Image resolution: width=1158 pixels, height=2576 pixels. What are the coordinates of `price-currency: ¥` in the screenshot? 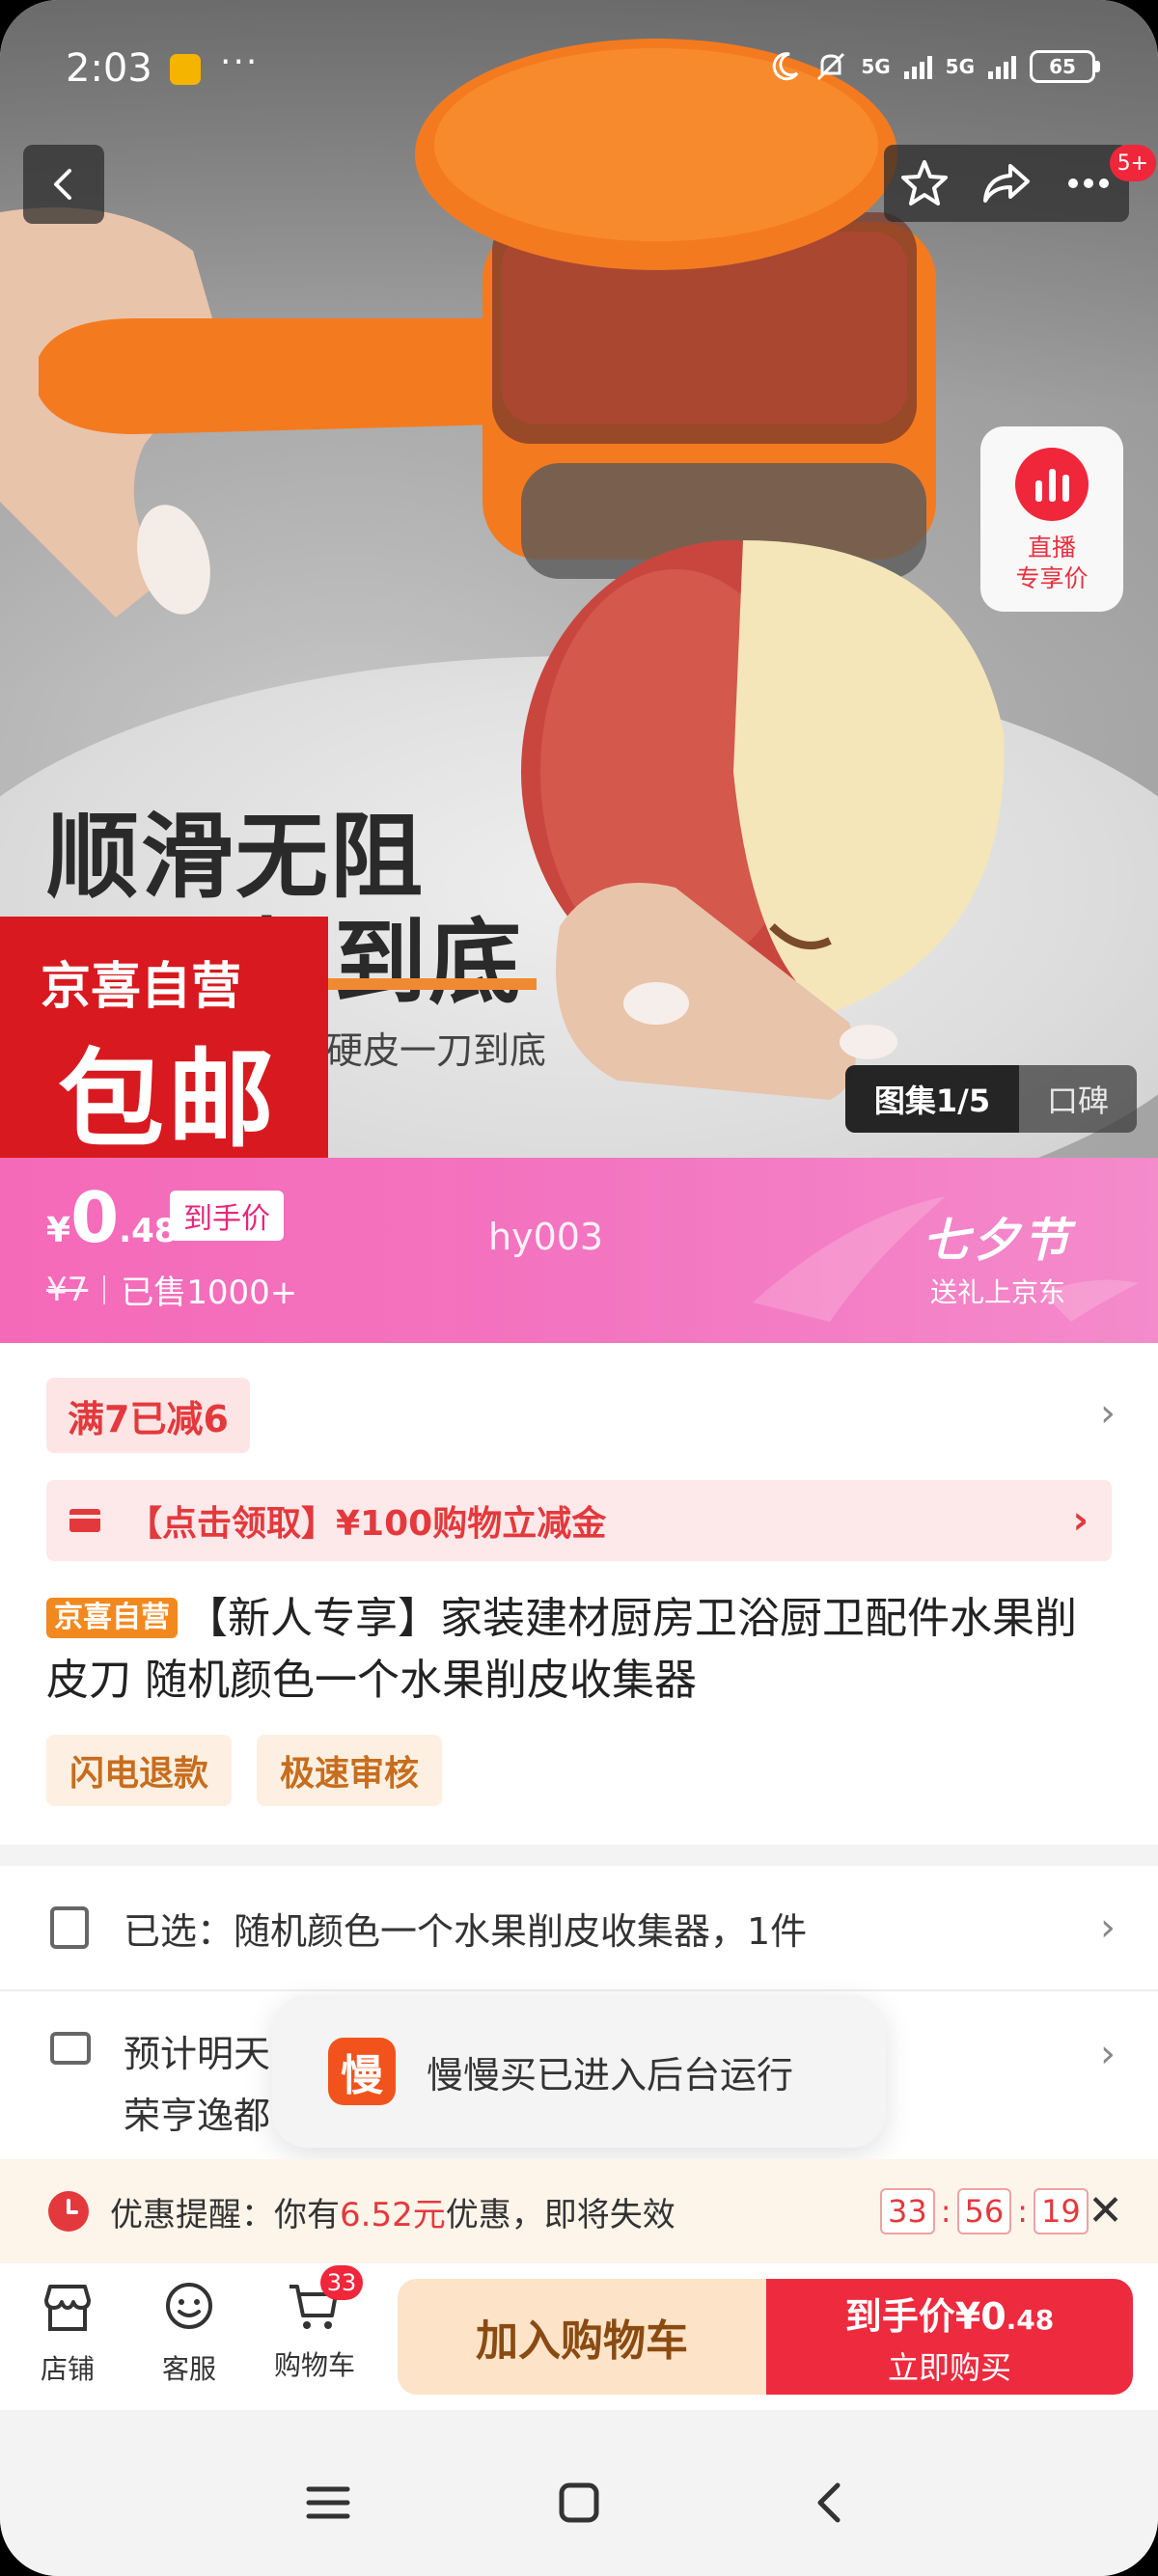 It's located at (58, 1230).